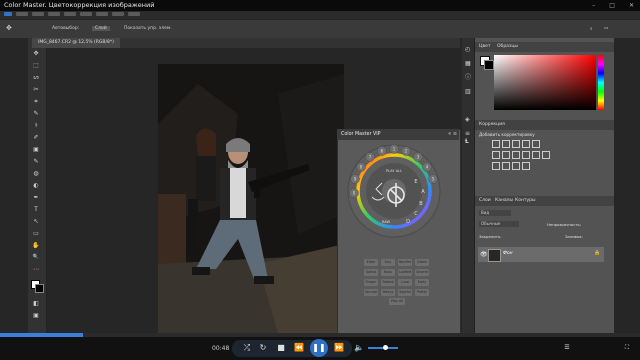 The width and height of the screenshot is (640, 360). What do you see at coordinates (36, 185) in the screenshot?
I see `gradient-tool-icon: ◐` at bounding box center [36, 185].